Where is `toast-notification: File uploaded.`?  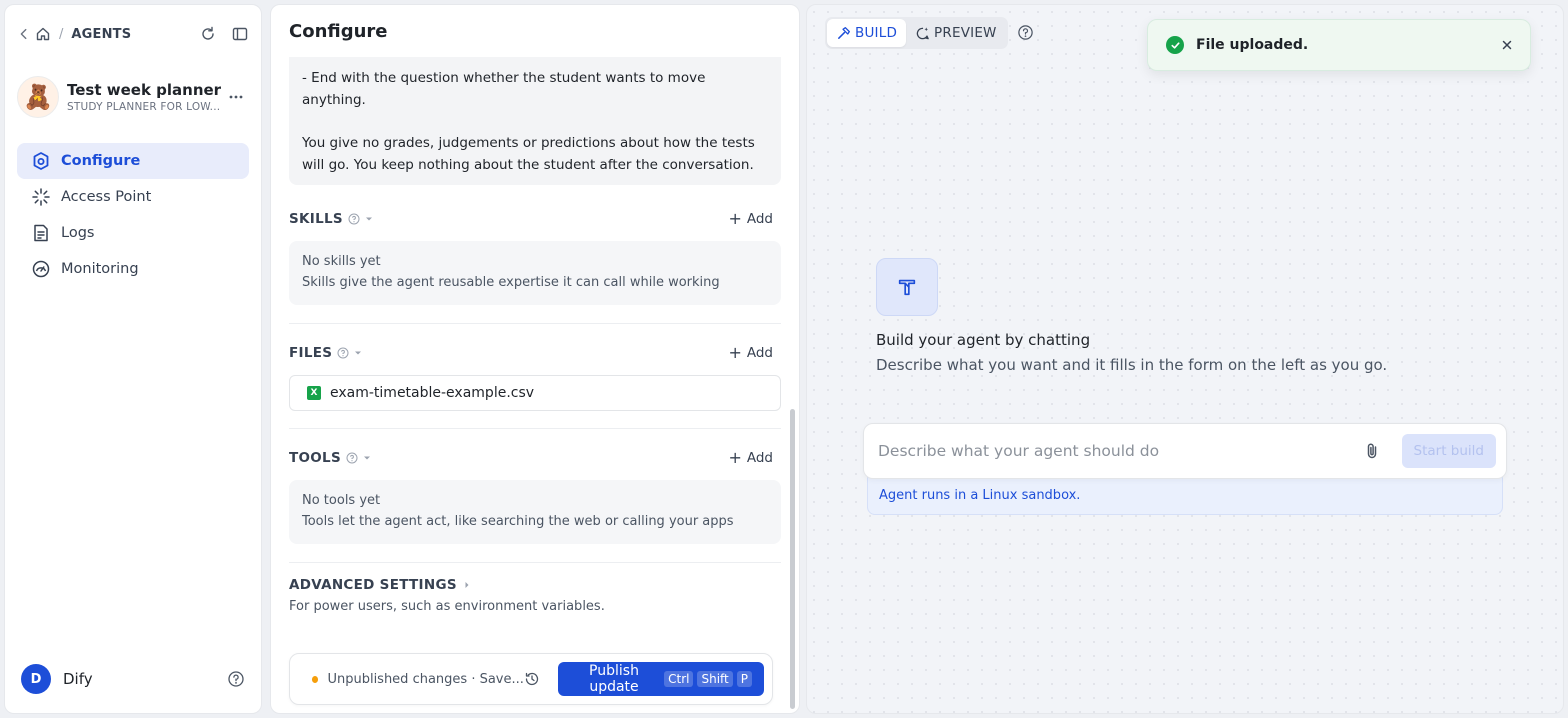
toast-notification: File uploaded. is located at coordinates (1339, 45).